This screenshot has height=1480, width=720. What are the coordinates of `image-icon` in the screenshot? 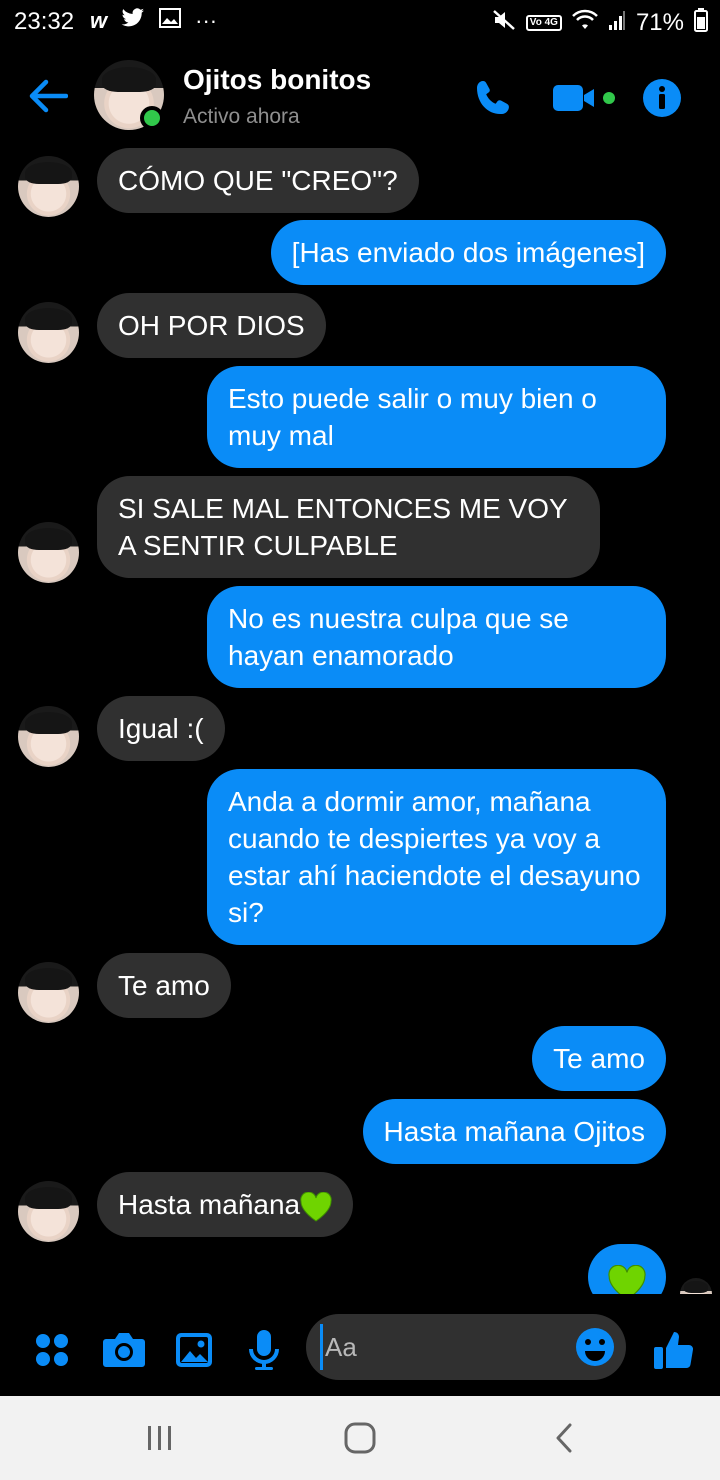 It's located at (194, 1350).